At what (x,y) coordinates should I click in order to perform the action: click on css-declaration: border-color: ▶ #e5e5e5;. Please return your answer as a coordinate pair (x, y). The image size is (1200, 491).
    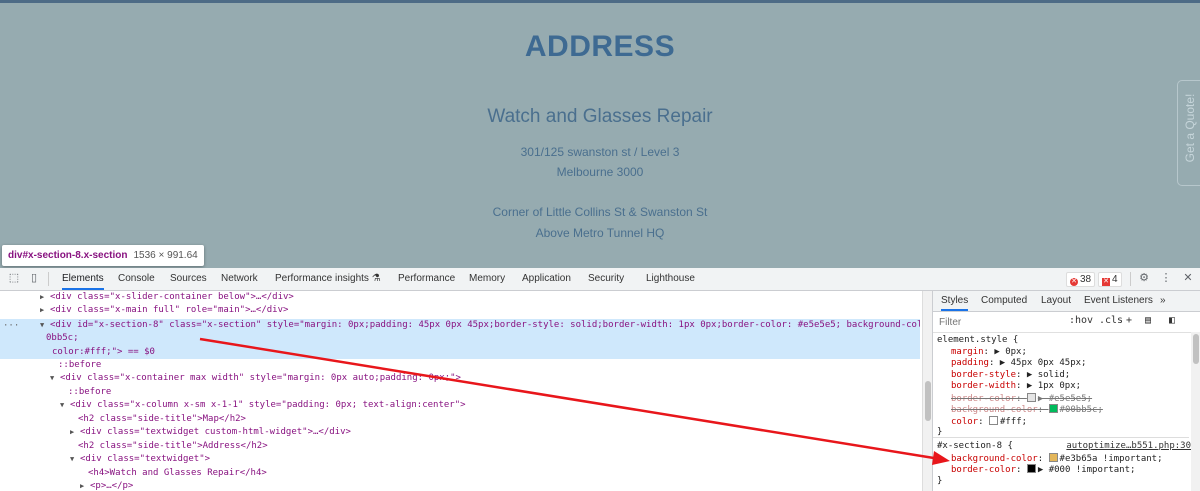
    Looking at the image, I should click on (1065, 398).